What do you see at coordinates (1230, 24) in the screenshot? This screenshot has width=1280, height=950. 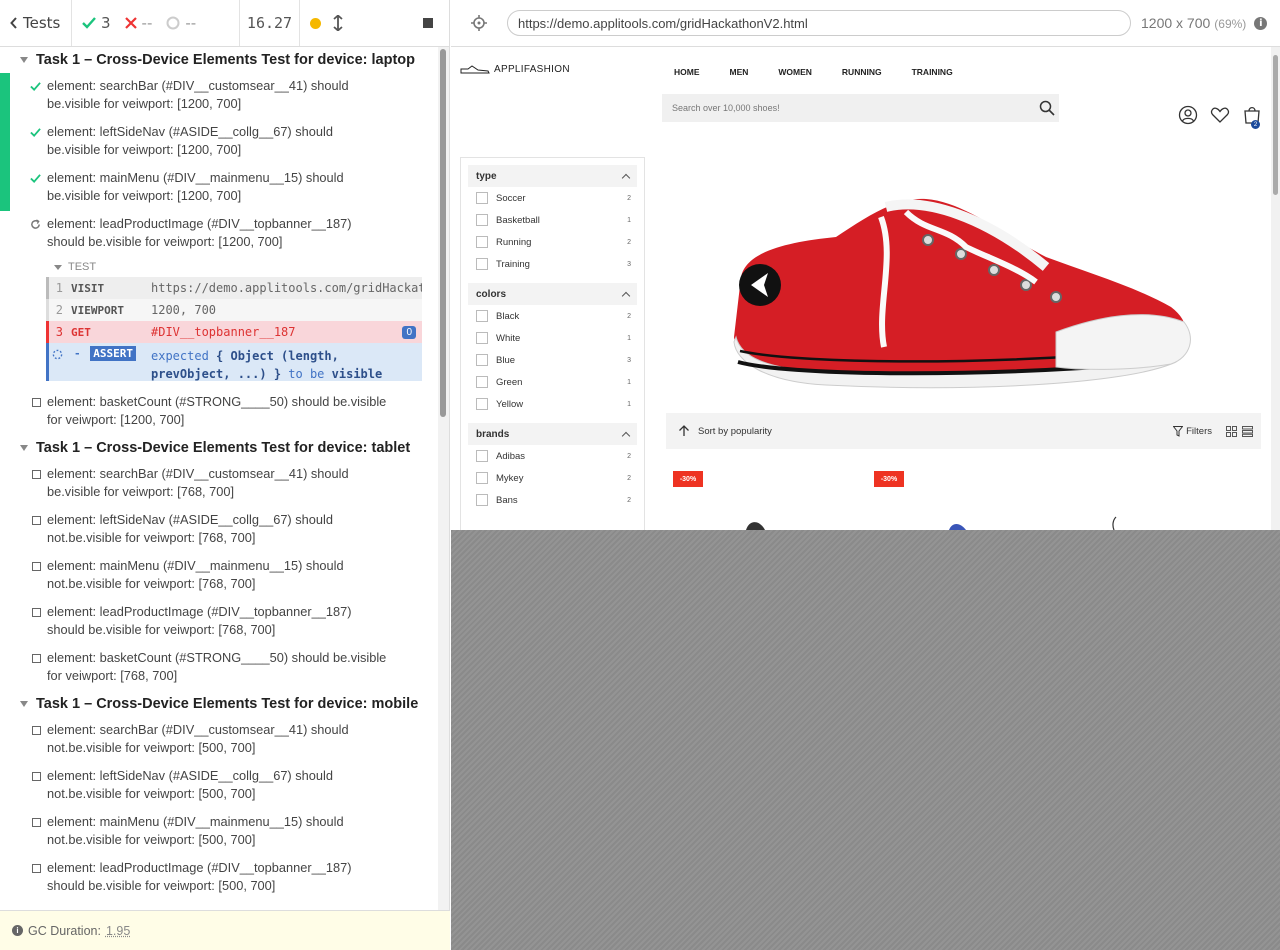 I see `viewport-scale: (69%)` at bounding box center [1230, 24].